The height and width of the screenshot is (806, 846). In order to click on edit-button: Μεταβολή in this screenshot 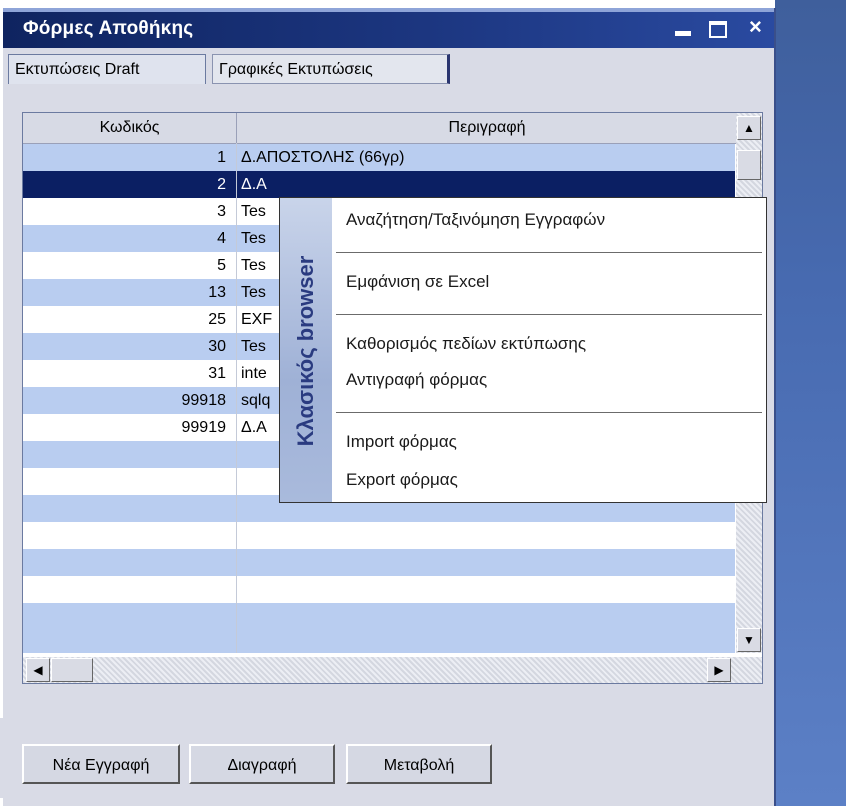, I will do `click(419, 764)`.